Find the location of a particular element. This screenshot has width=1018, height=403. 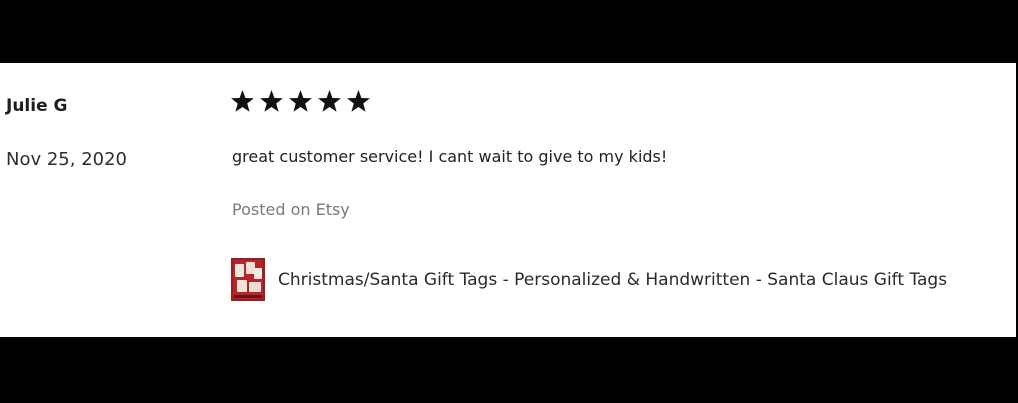

star-rating is located at coordinates (300, 102).